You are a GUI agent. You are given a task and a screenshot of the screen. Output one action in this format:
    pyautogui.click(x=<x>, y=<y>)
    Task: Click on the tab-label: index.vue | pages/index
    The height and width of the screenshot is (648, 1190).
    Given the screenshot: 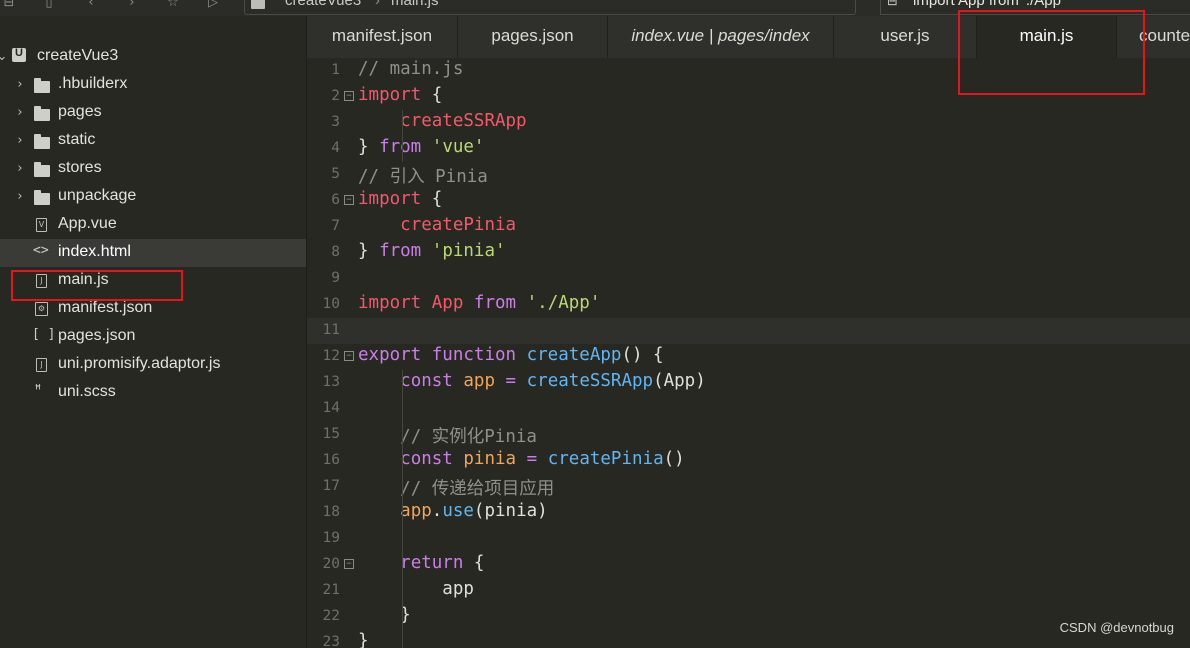 What is the action you would take?
    pyautogui.click(x=720, y=35)
    